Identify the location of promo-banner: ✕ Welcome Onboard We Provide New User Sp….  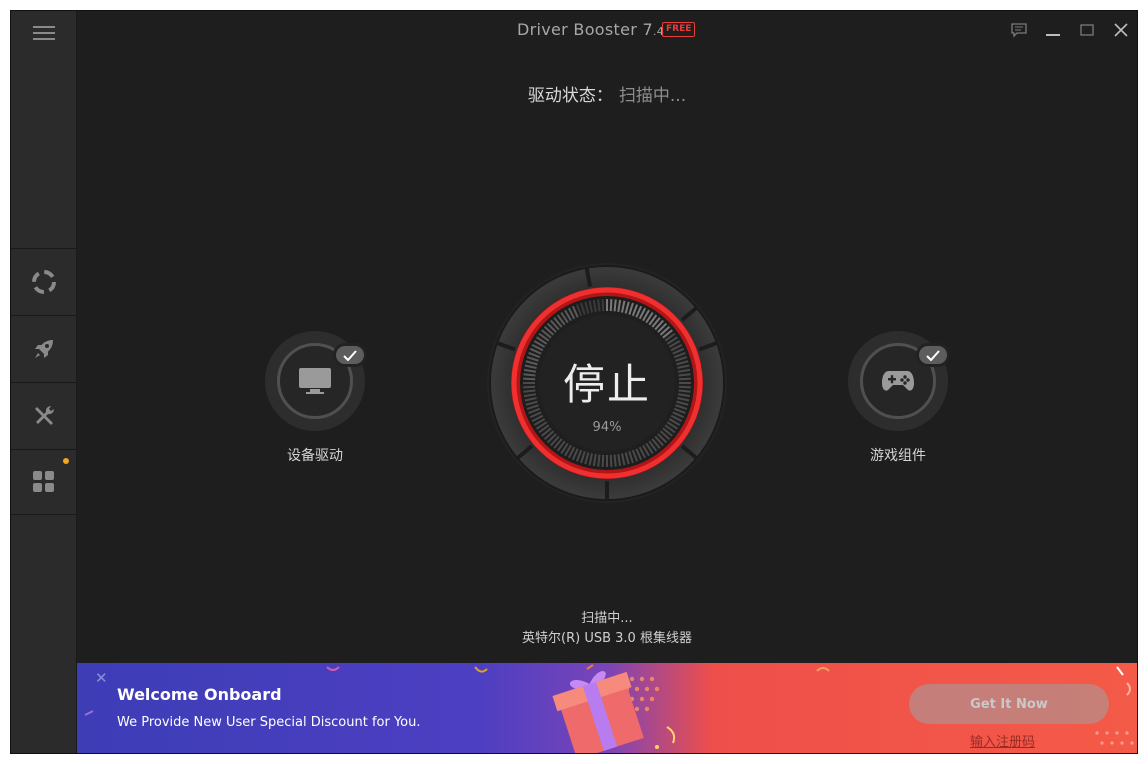
(607, 708).